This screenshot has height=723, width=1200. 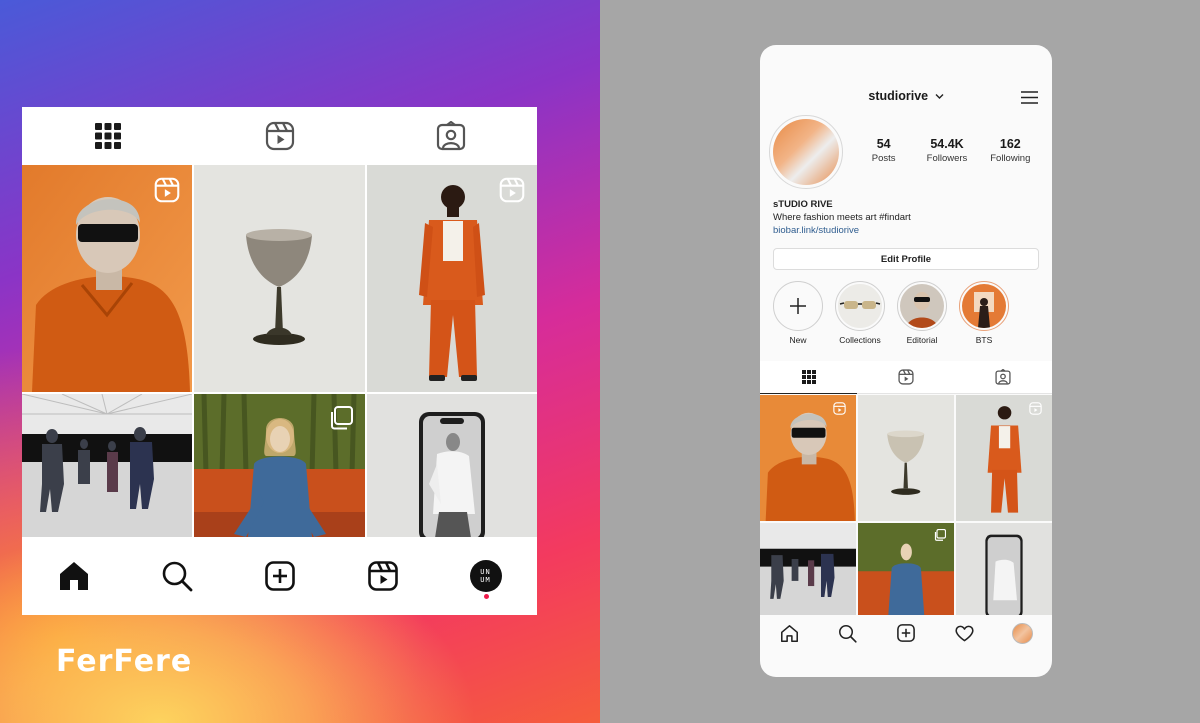 I want to click on bottom-navigation: UN UM, so click(x=279, y=576).